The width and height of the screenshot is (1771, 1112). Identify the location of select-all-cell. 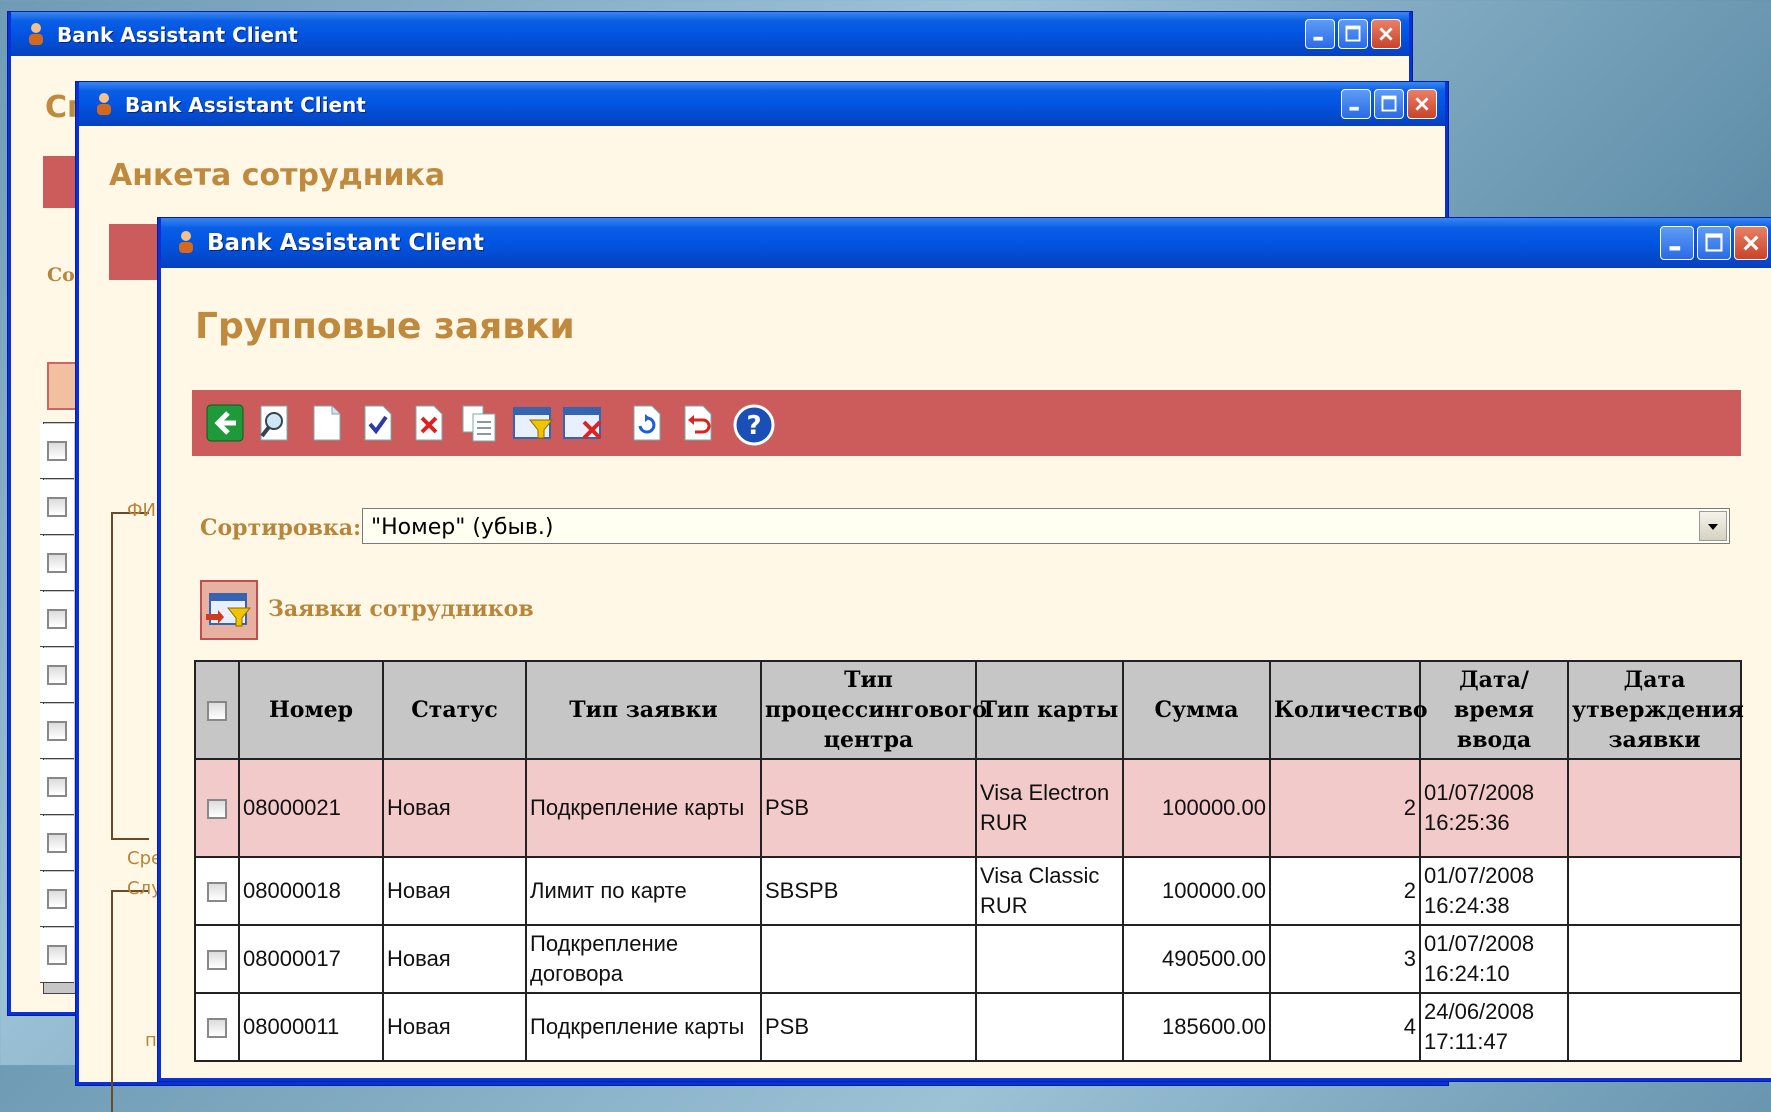
(217, 710).